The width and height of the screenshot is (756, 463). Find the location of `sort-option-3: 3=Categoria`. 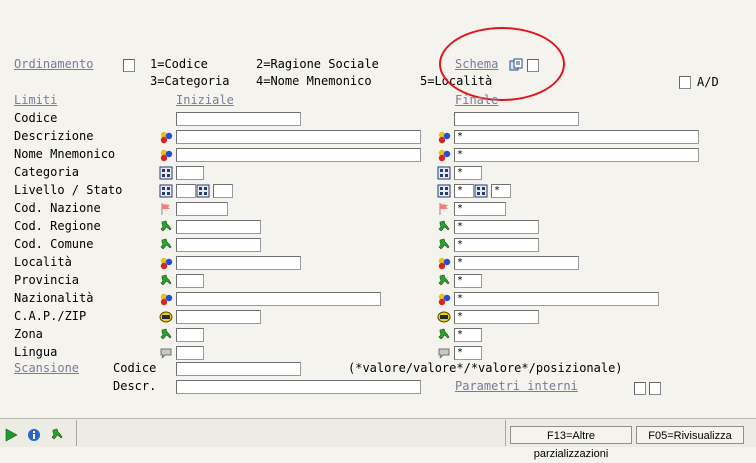

sort-option-3: 3=Categoria is located at coordinates (190, 81).